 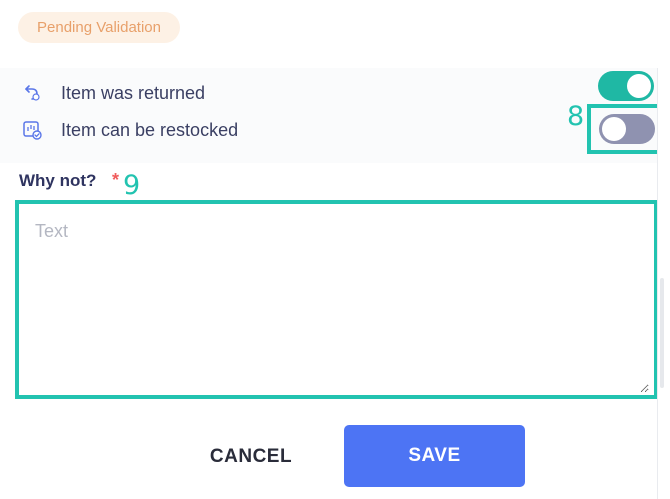 What do you see at coordinates (32, 130) in the screenshot?
I see `restock-box-check-icon` at bounding box center [32, 130].